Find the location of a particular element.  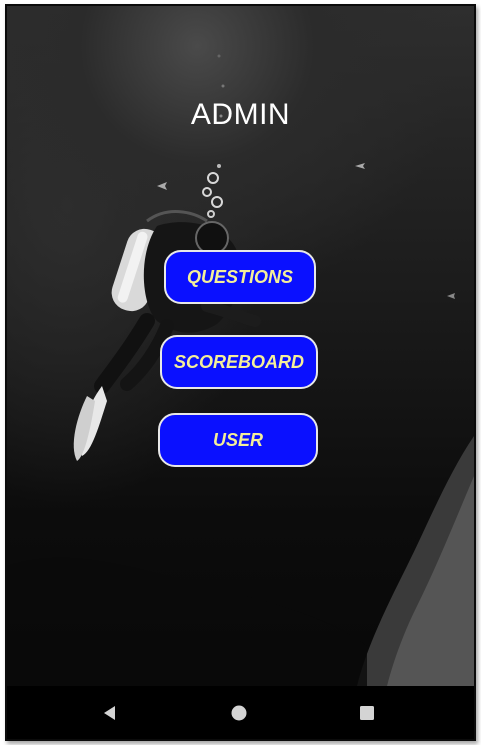

scoreboard-button: SCOREBOARD is located at coordinates (239, 362).